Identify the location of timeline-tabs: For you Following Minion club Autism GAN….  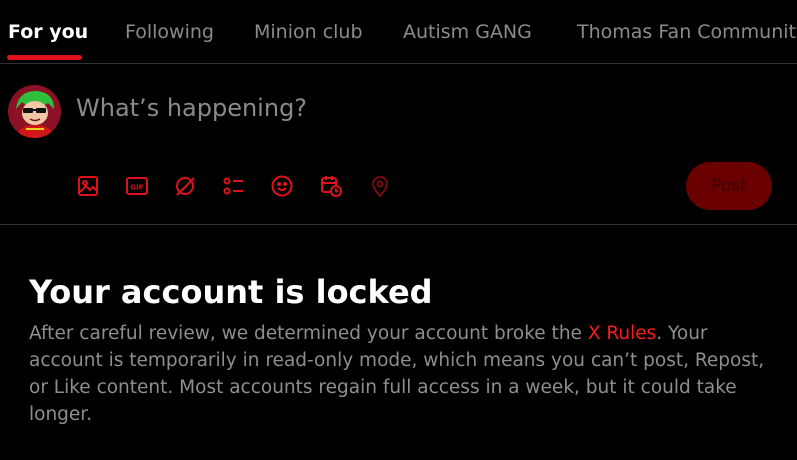
(398, 32).